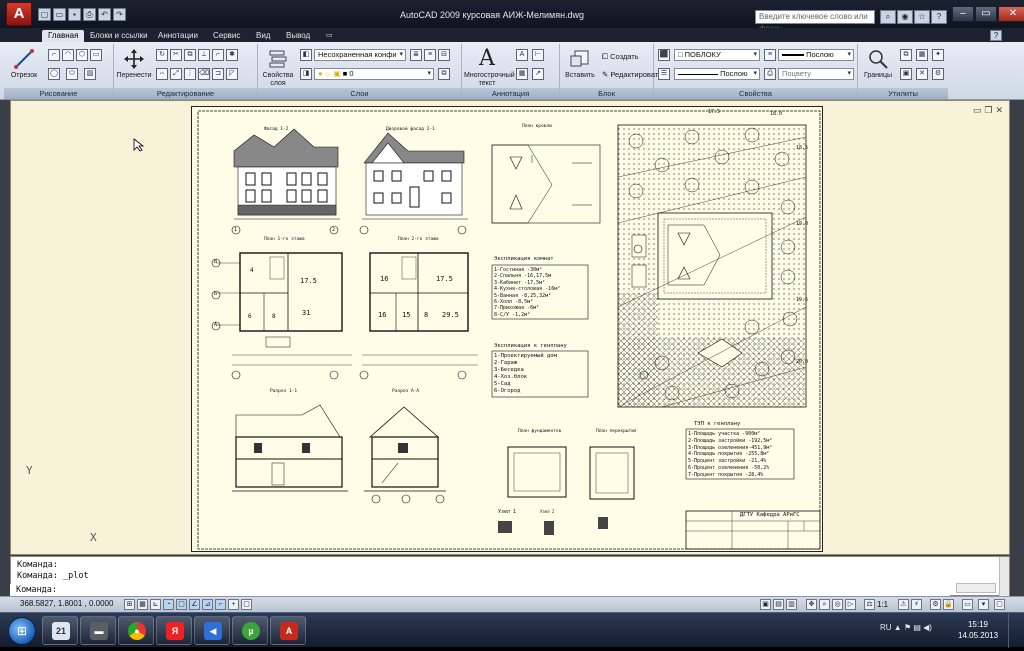 Image resolution: width=1024 pixels, height=651 pixels. Describe the element at coordinates (155, 604) in the screenshot. I see `ortho-mode-icon: ⊾` at that location.